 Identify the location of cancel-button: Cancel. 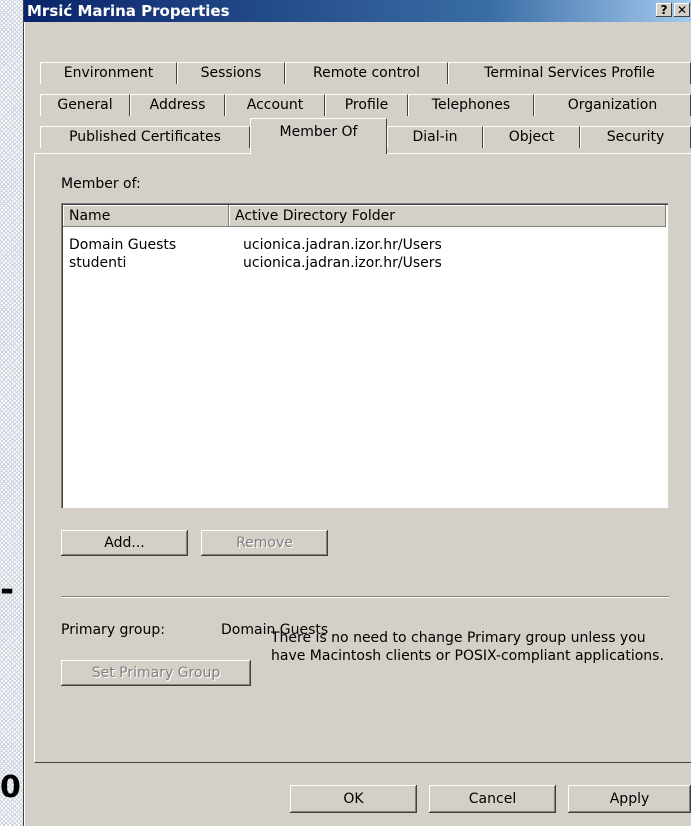
(492, 799).